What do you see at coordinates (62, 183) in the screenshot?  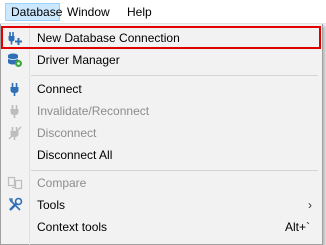 I see `menu-item-label: Compare` at bounding box center [62, 183].